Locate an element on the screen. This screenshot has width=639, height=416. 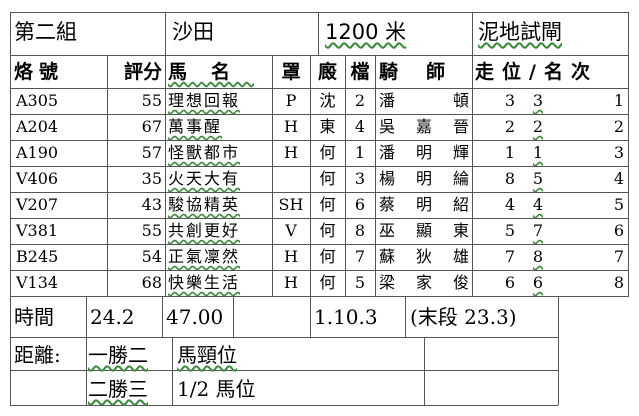
jockey-char: 家 is located at coordinates (423, 282).